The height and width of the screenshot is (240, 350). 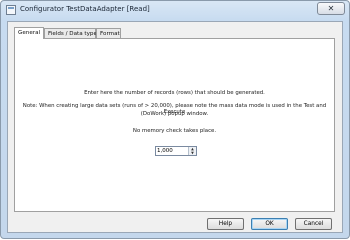 I want to click on spin-buttons: ▲ ▼, so click(x=192, y=151).